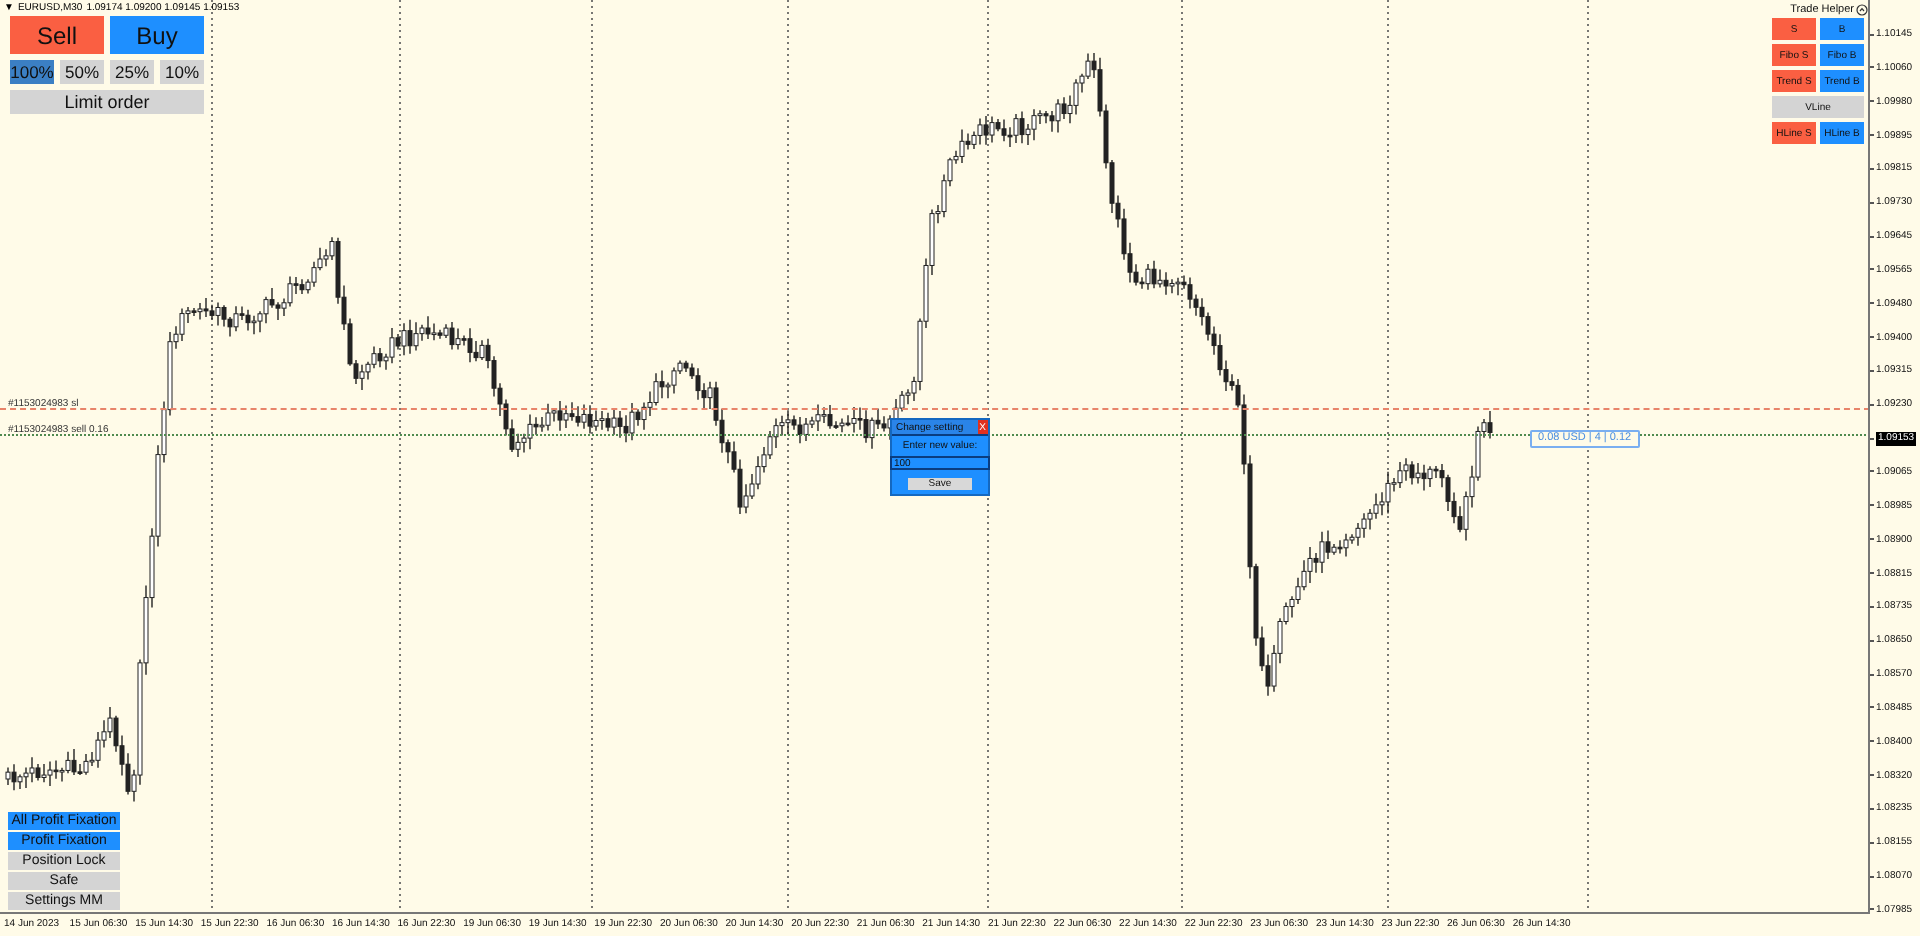  I want to click on limit-order-button: Limit order, so click(107, 102).